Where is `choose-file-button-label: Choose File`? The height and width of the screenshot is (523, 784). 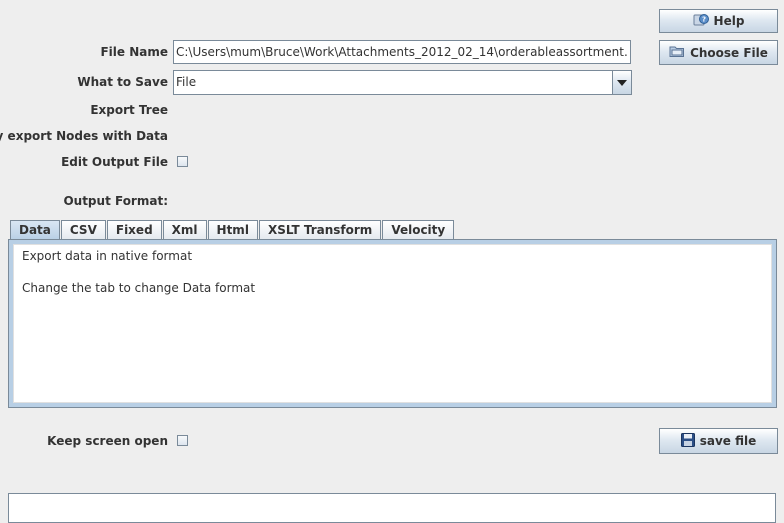
choose-file-button-label: Choose File is located at coordinates (729, 52).